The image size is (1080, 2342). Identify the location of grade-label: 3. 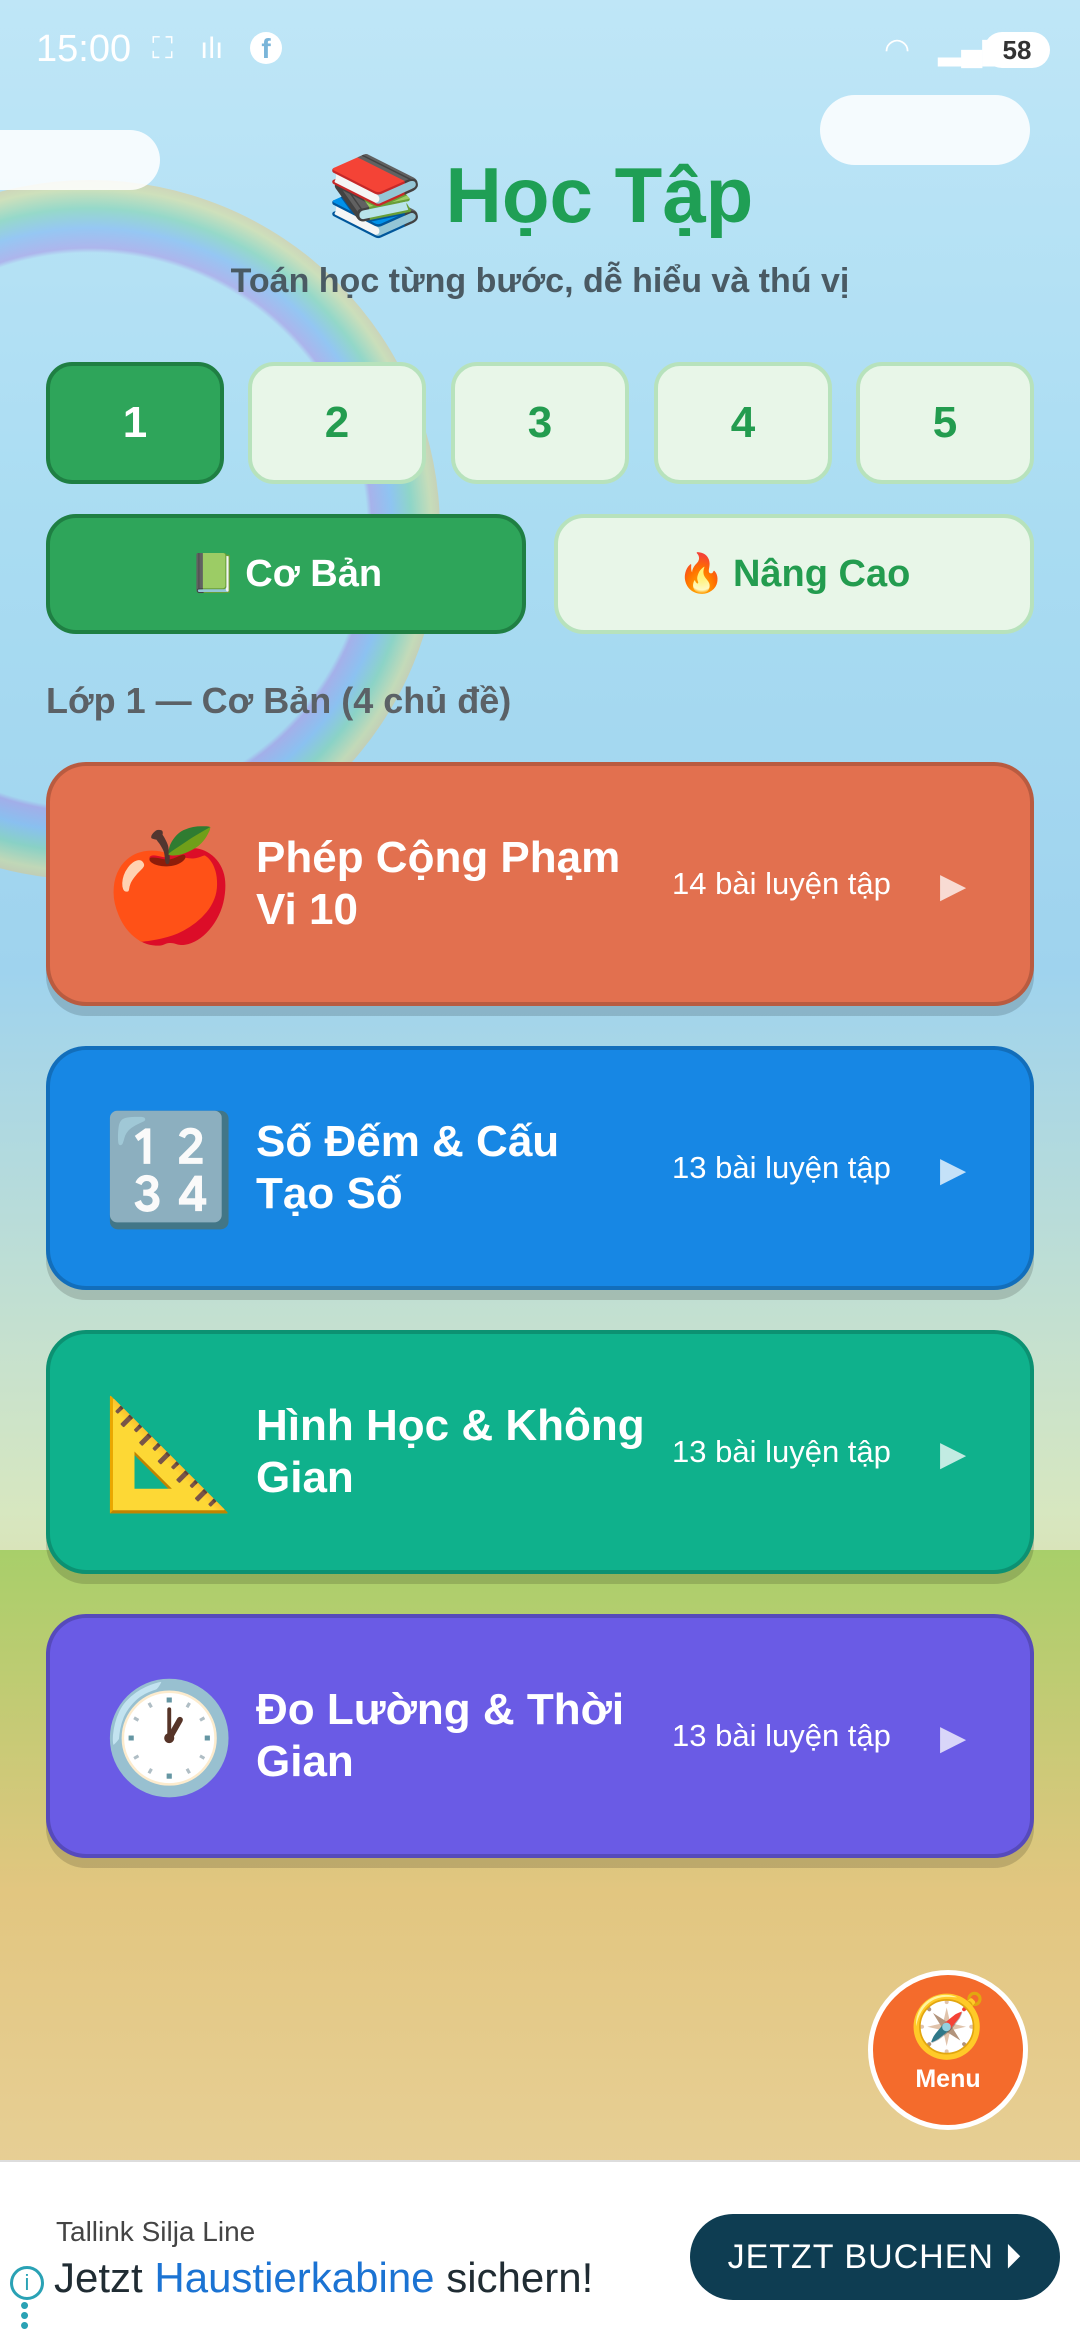
(540, 422).